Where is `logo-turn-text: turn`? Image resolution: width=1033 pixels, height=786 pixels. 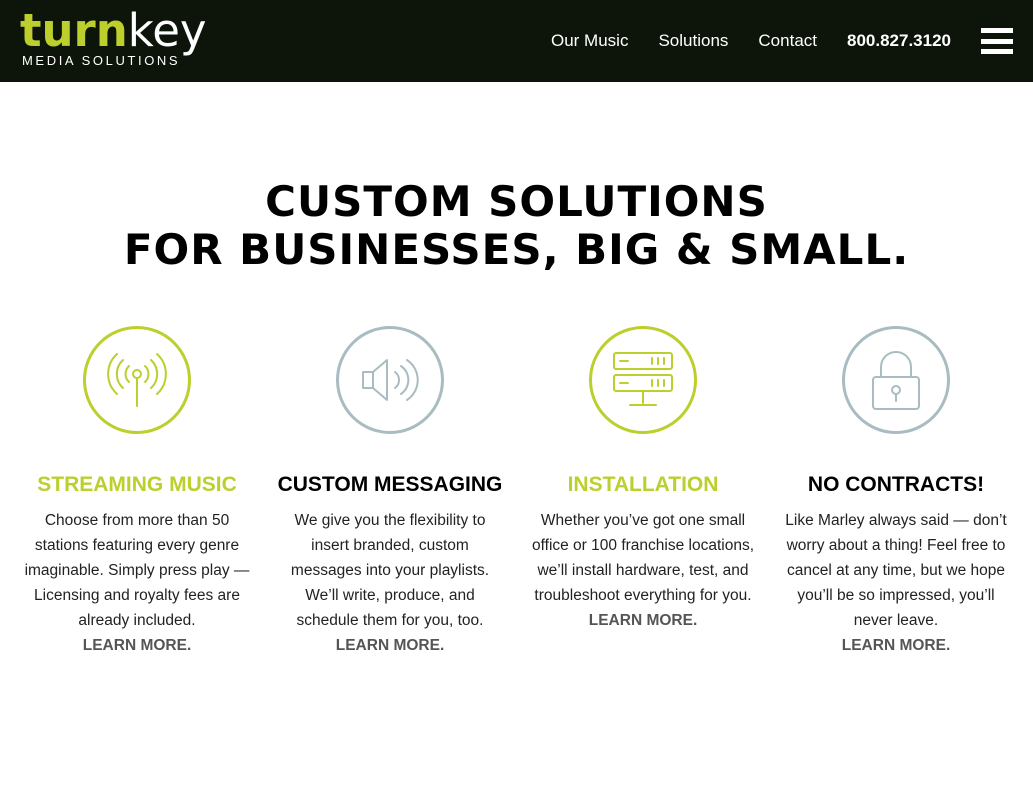
logo-turn-text: turn is located at coordinates (74, 30).